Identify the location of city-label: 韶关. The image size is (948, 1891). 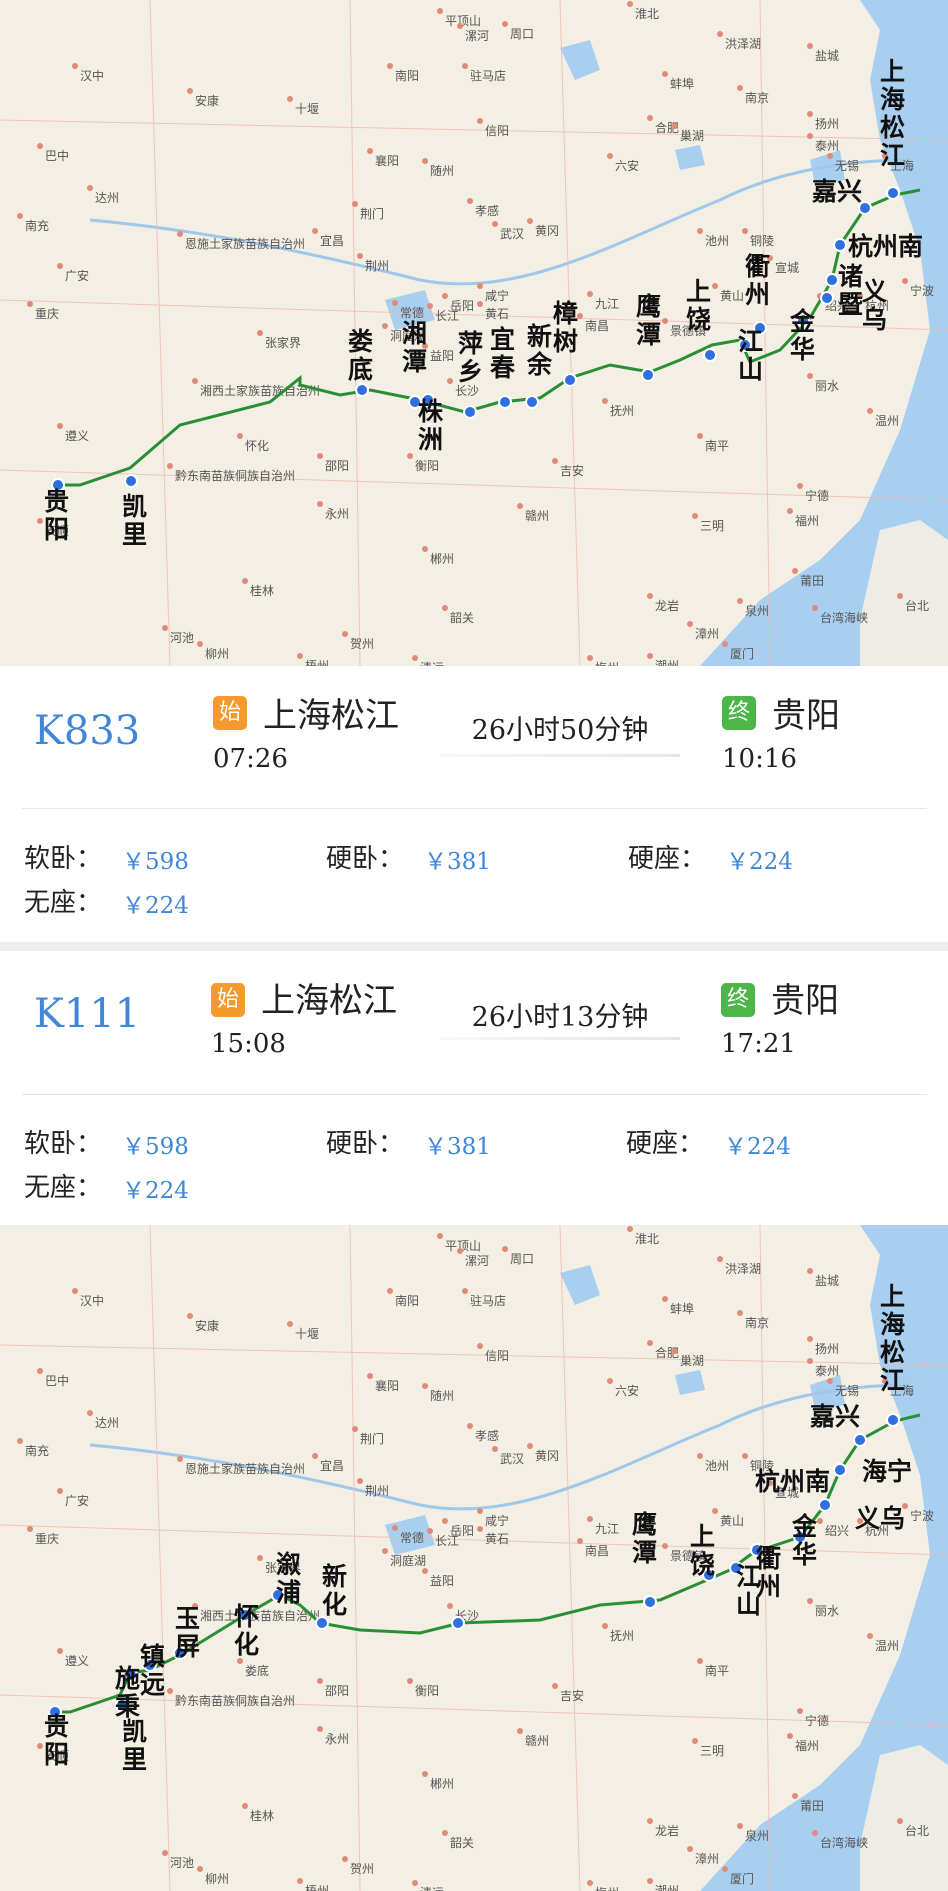
(462, 1842).